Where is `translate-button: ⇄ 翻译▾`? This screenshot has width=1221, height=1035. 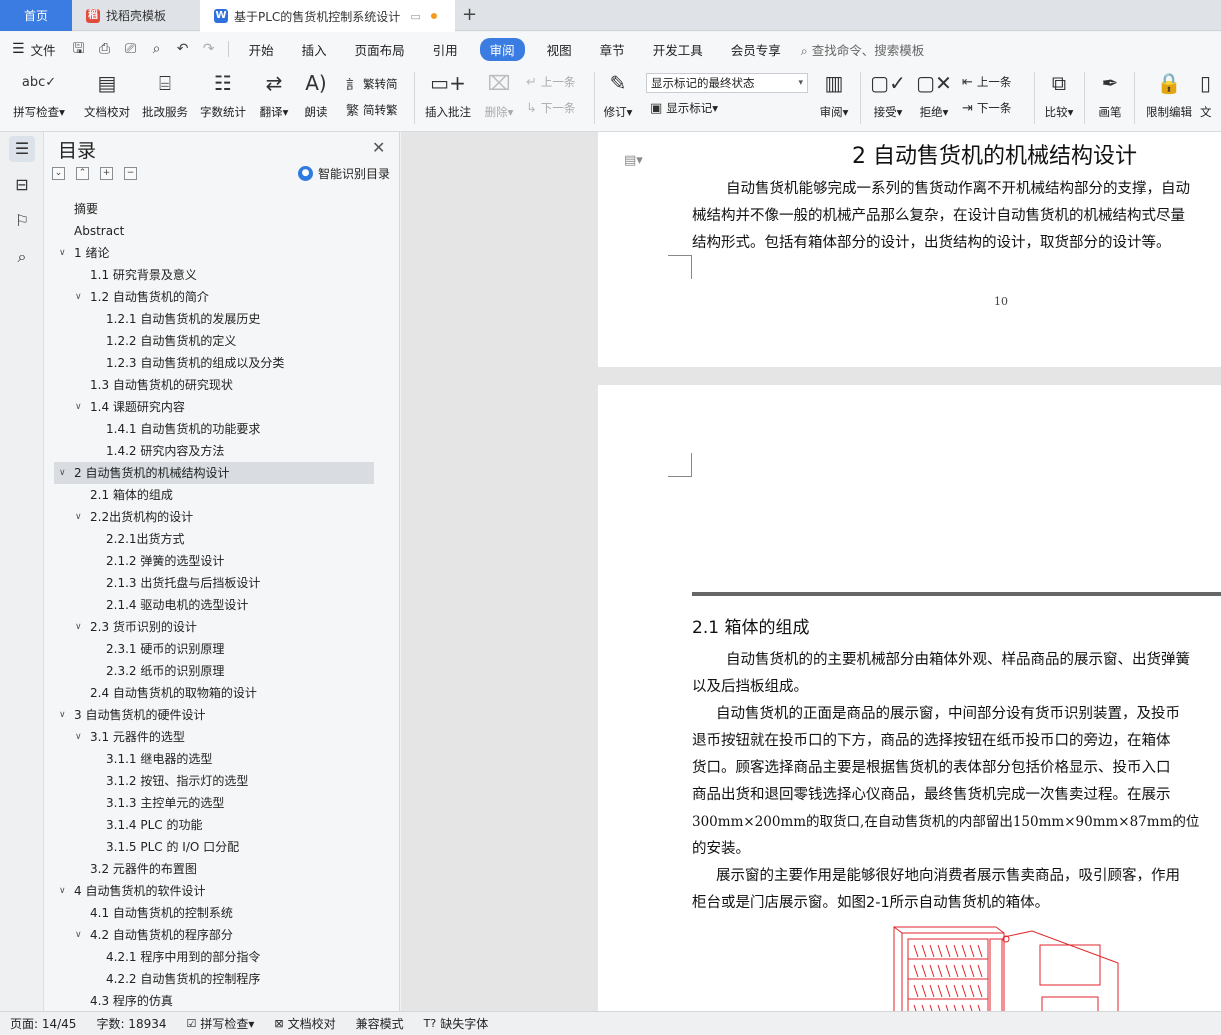 translate-button: ⇄ 翻译▾ is located at coordinates (274, 95).